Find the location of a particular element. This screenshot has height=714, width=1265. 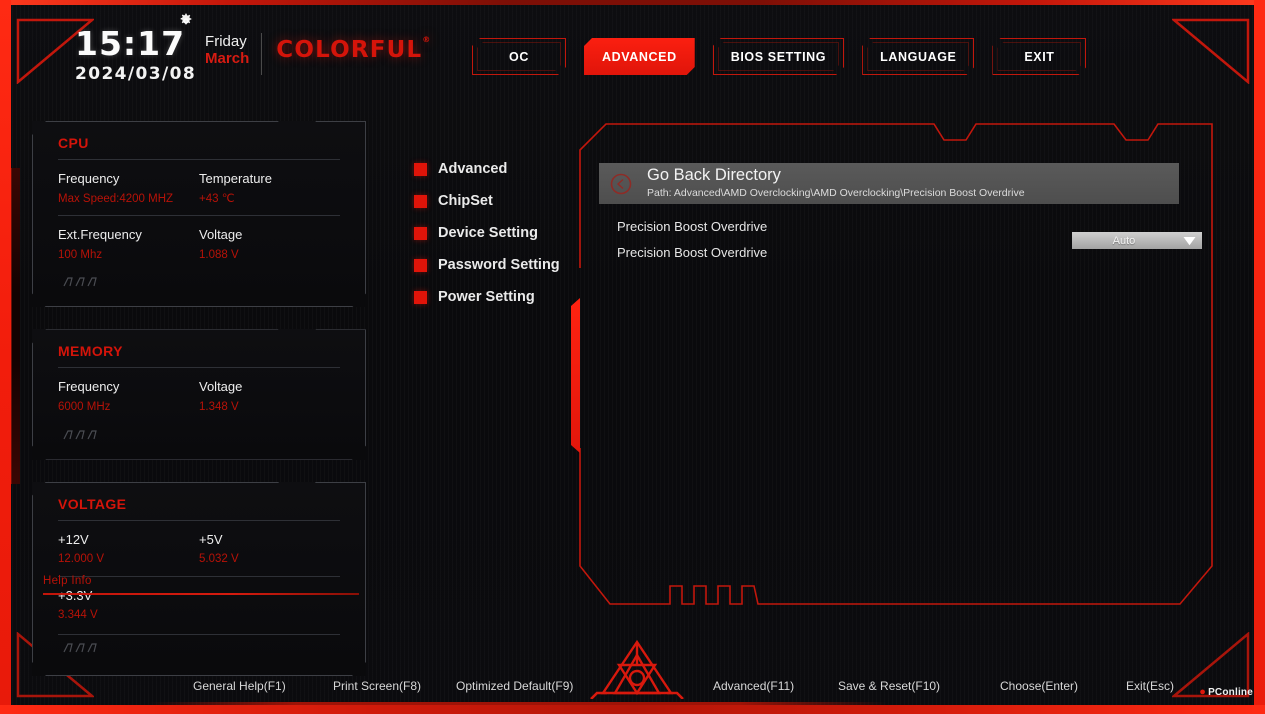

main-tabs: OC ADVANCED BIOS SETTING LANGUAGE EXIT is located at coordinates (779, 56).